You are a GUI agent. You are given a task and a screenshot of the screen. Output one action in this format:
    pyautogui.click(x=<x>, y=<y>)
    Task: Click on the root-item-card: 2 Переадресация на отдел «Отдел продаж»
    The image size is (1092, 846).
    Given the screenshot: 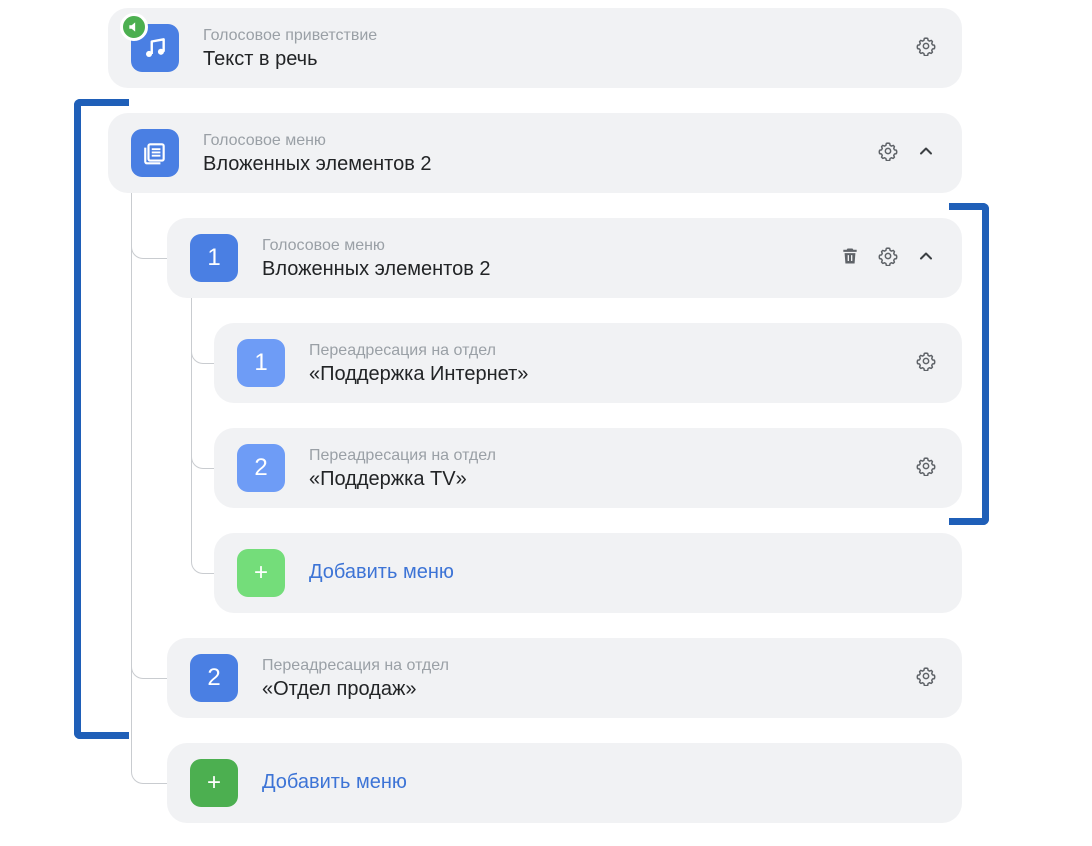 What is the action you would take?
    pyautogui.click(x=564, y=678)
    